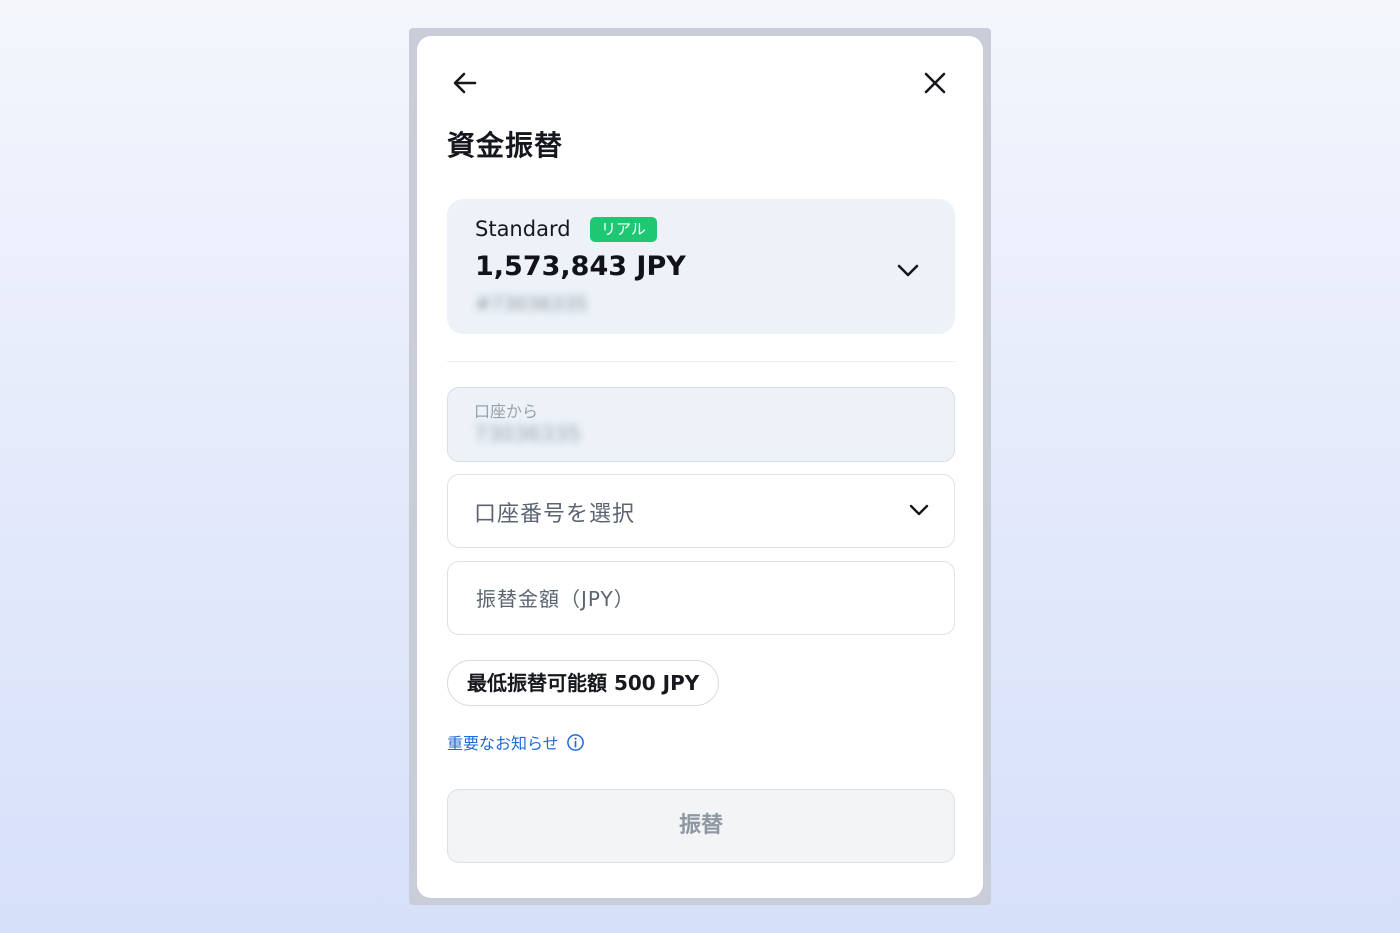 The image size is (1400, 933). Describe the element at coordinates (701, 266) in the screenshot. I see `account-selector-card: Standard リアル 1,573,843 JPY #73036335` at that location.